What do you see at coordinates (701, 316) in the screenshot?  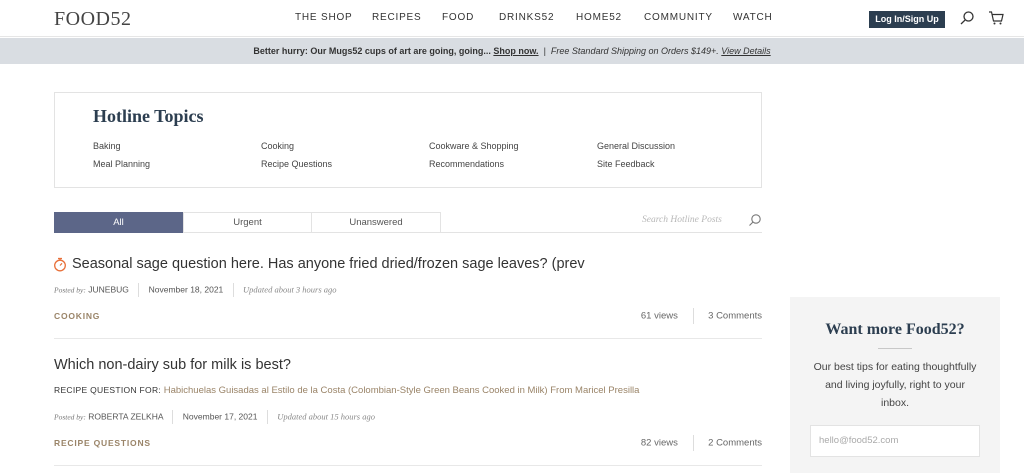 I see `post-stats: 61 views 3 Comments` at bounding box center [701, 316].